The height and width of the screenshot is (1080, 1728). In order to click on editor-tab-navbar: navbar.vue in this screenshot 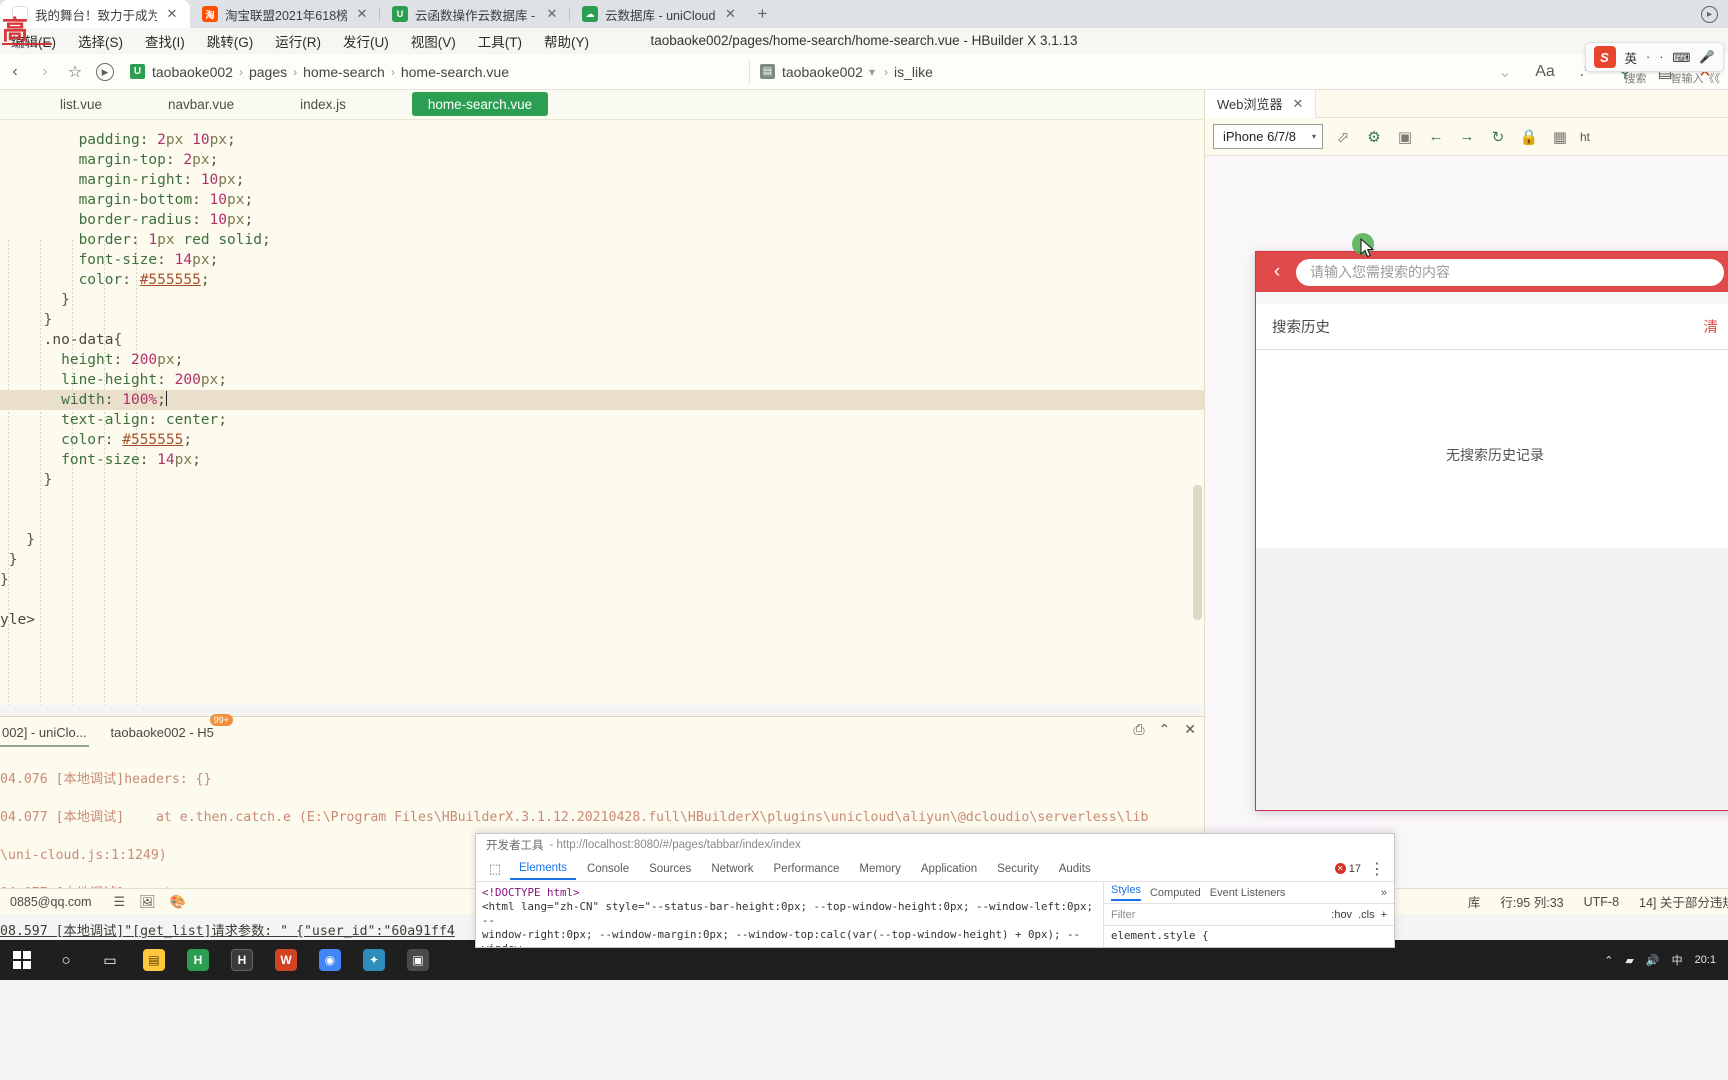, I will do `click(184, 104)`.